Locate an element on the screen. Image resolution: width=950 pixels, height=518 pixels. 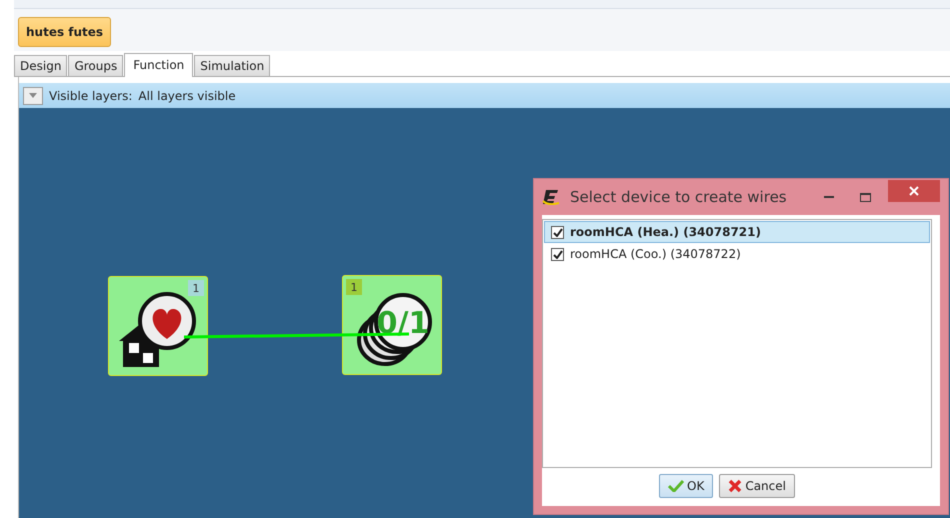
device-item: roomHCA (Hea.) (34078721) is located at coordinates (737, 232).